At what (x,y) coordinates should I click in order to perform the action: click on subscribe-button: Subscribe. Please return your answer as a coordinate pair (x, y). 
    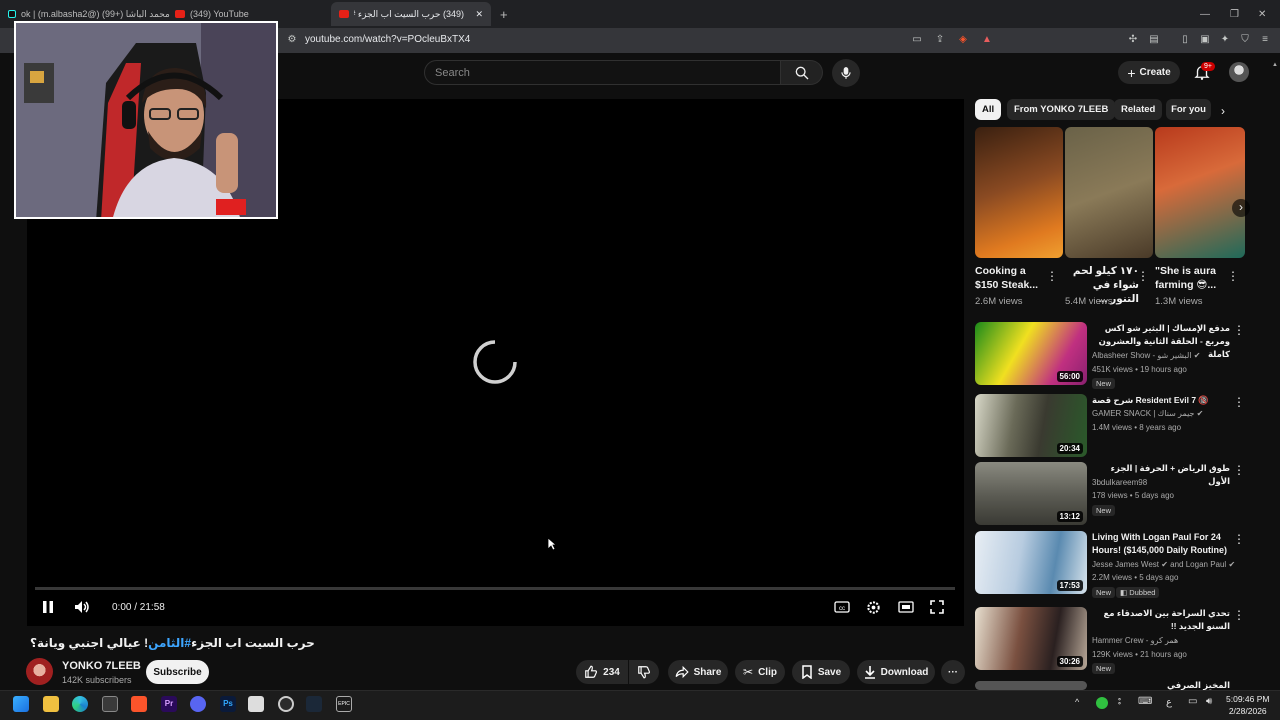
    Looking at the image, I should click on (177, 672).